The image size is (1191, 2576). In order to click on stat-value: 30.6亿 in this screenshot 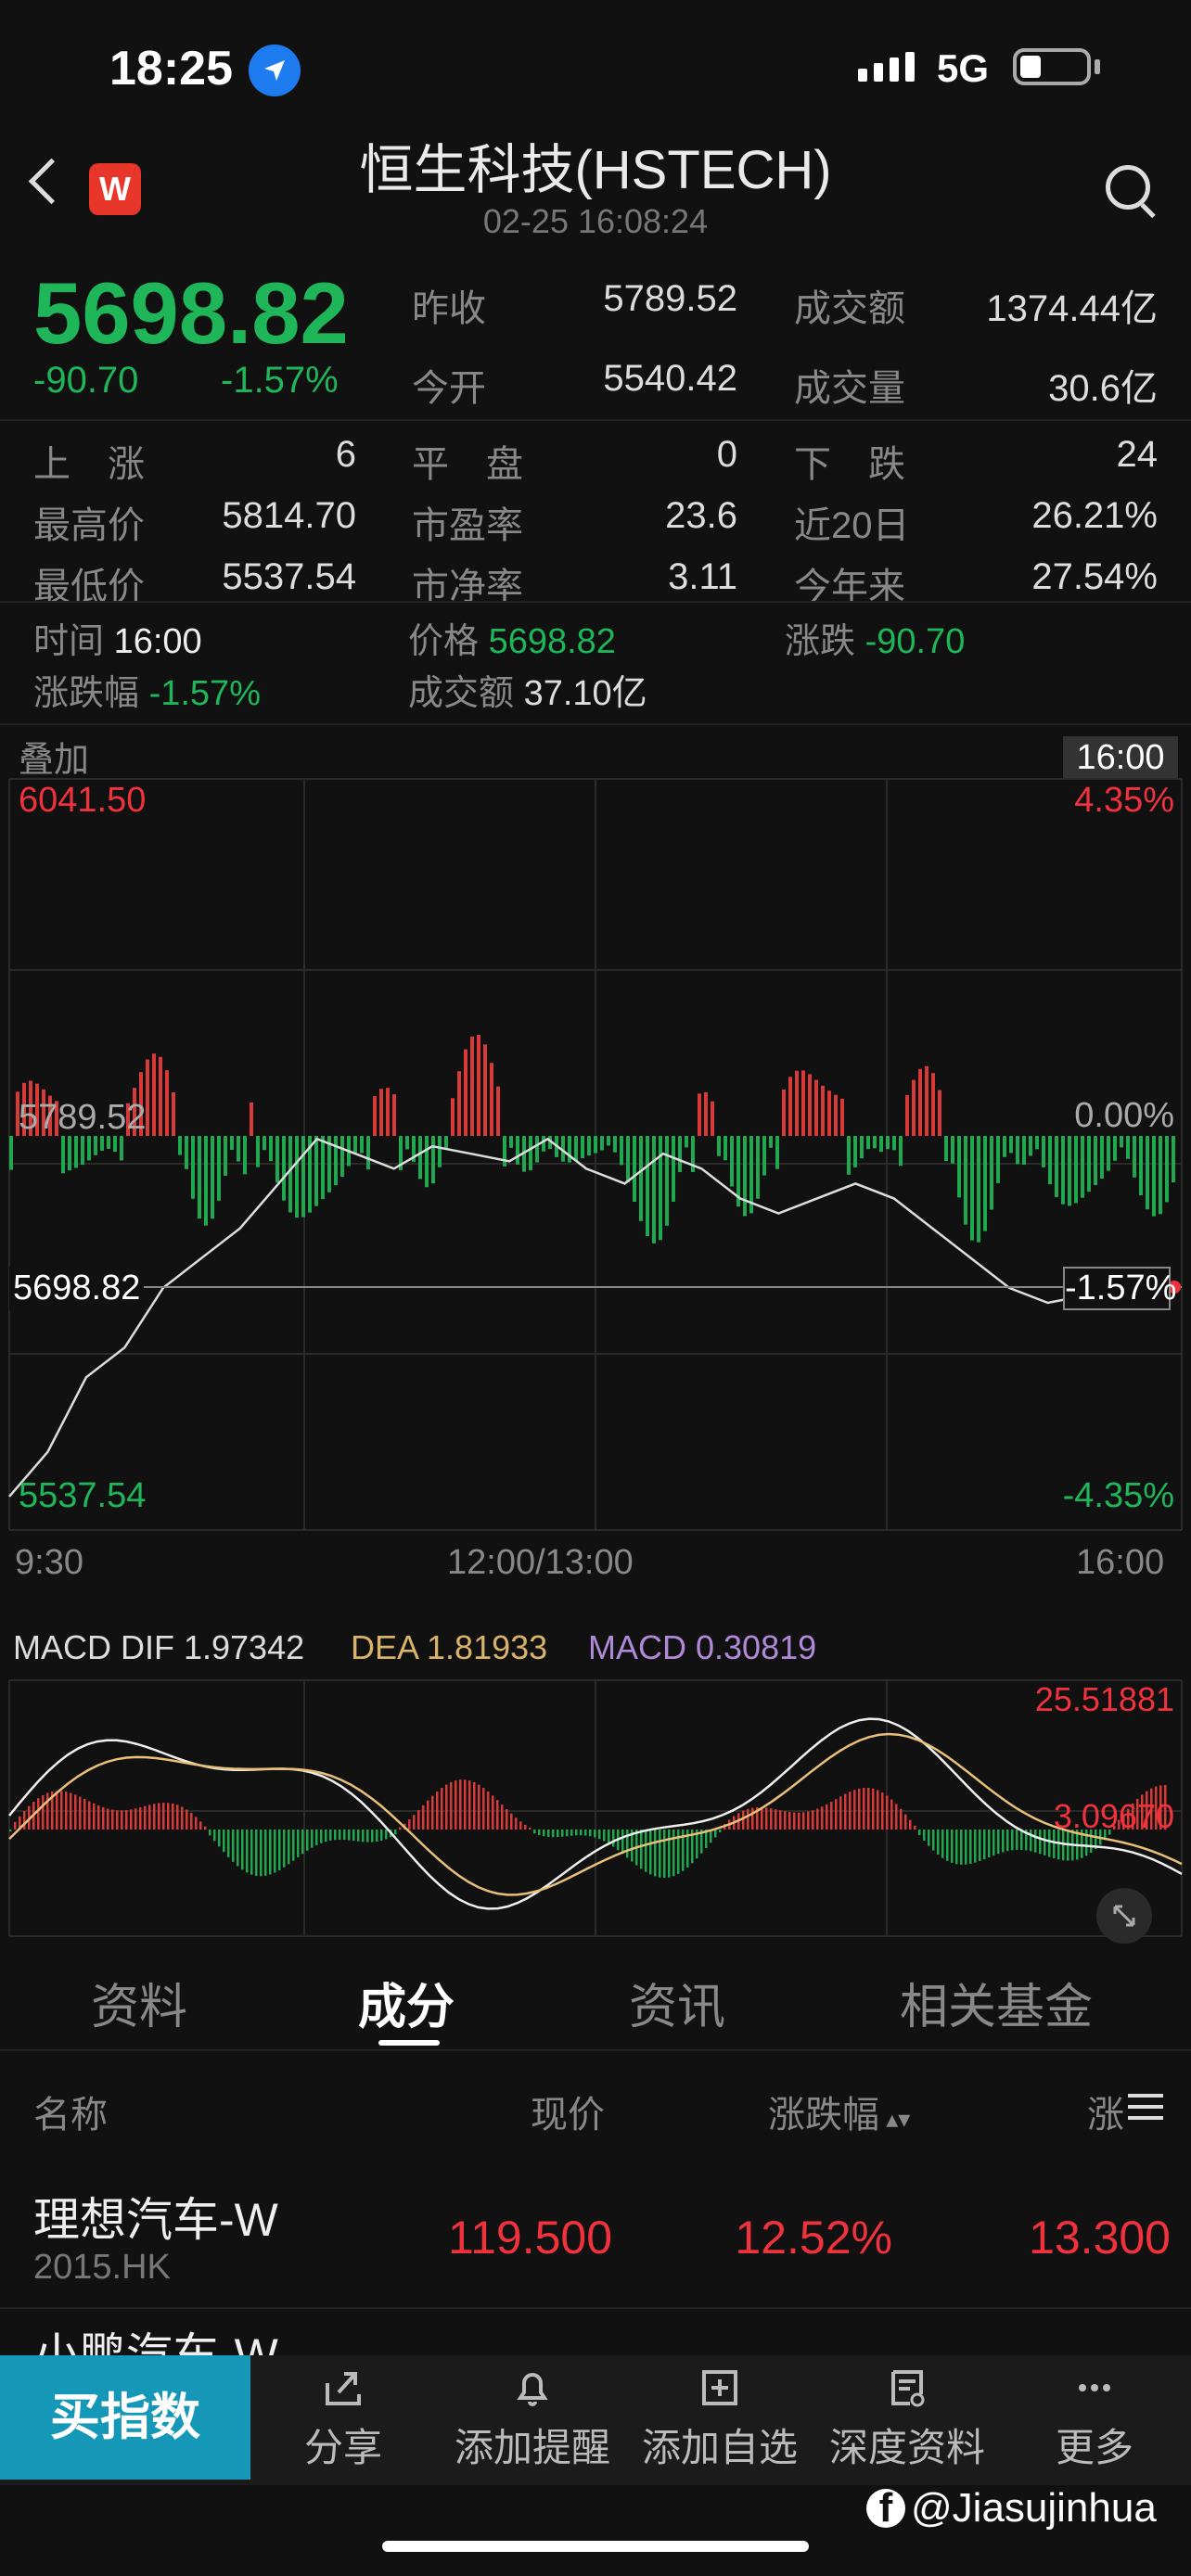, I will do `click(1103, 388)`.